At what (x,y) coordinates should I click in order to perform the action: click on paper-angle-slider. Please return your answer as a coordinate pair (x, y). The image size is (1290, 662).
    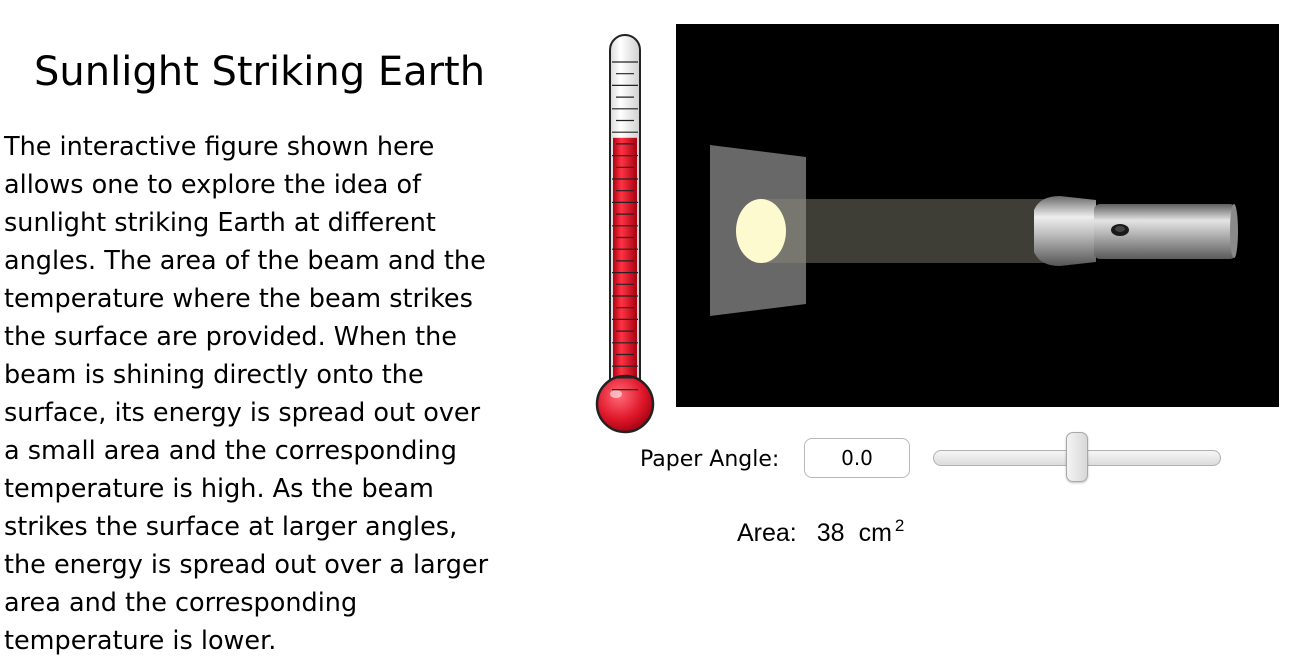
    Looking at the image, I should click on (1077, 458).